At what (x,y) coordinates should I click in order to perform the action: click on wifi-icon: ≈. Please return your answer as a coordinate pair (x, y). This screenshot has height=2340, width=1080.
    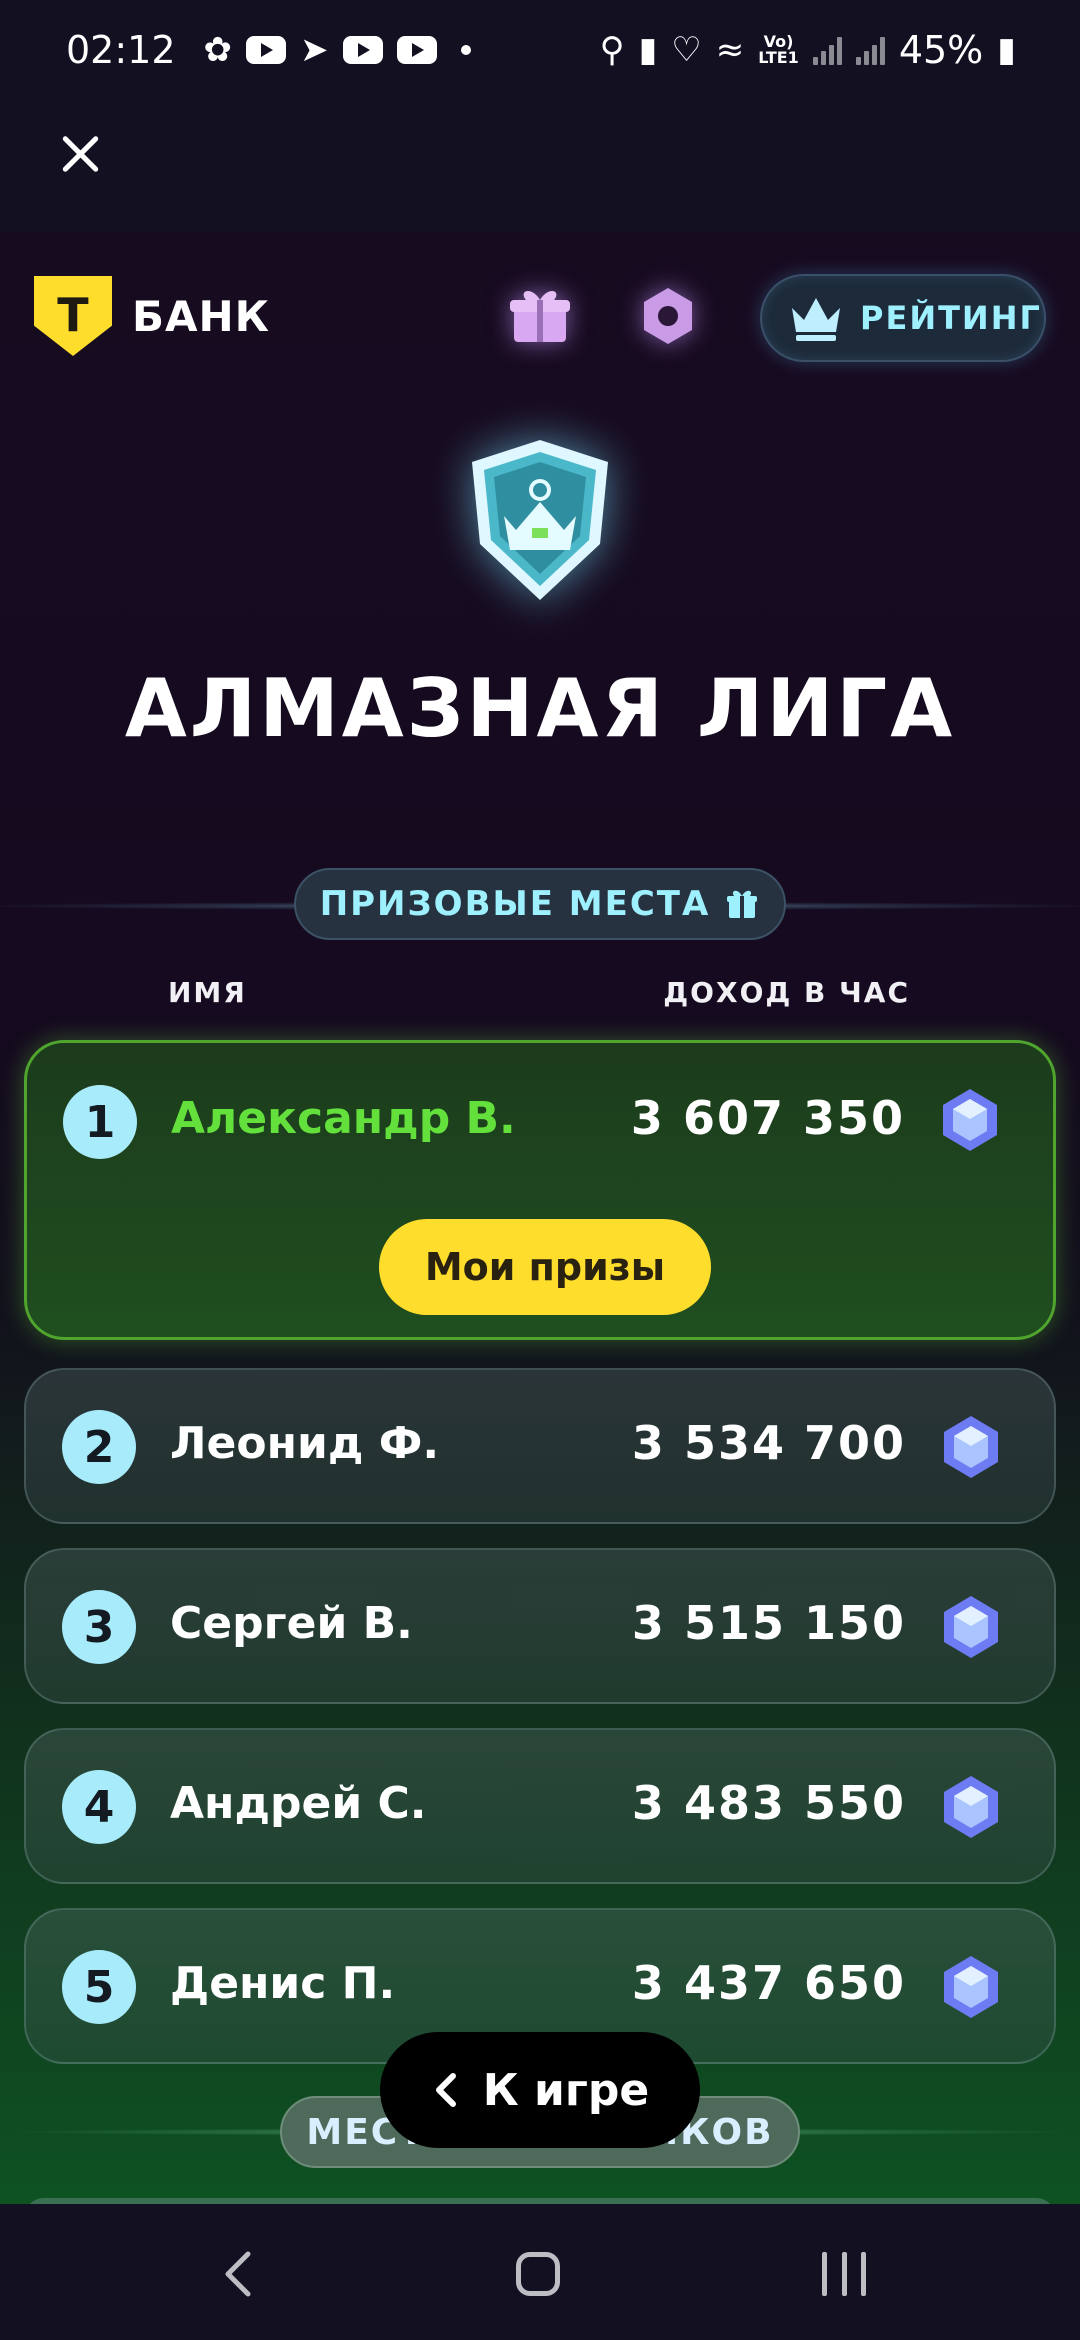
    Looking at the image, I should click on (730, 50).